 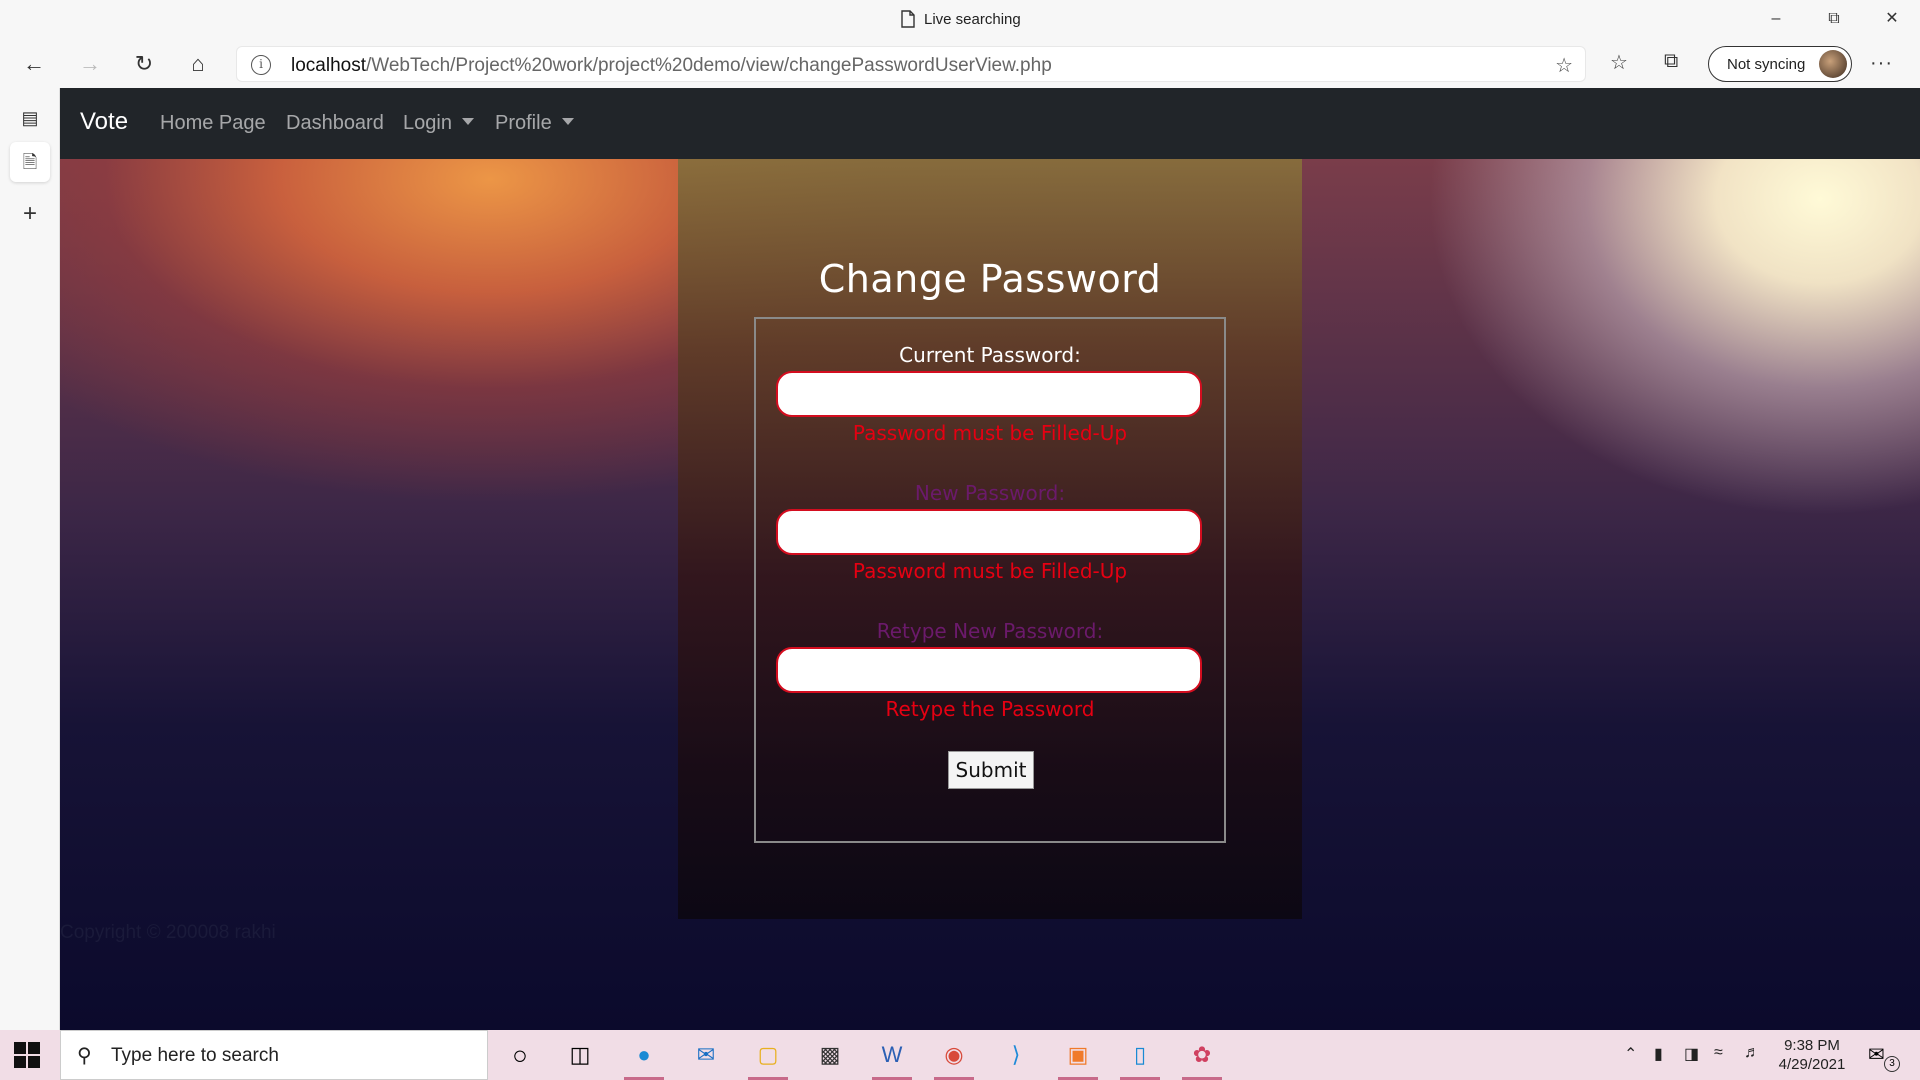 I want to click on taskbar-search: ⚲ Type here to search, so click(x=274, y=1055).